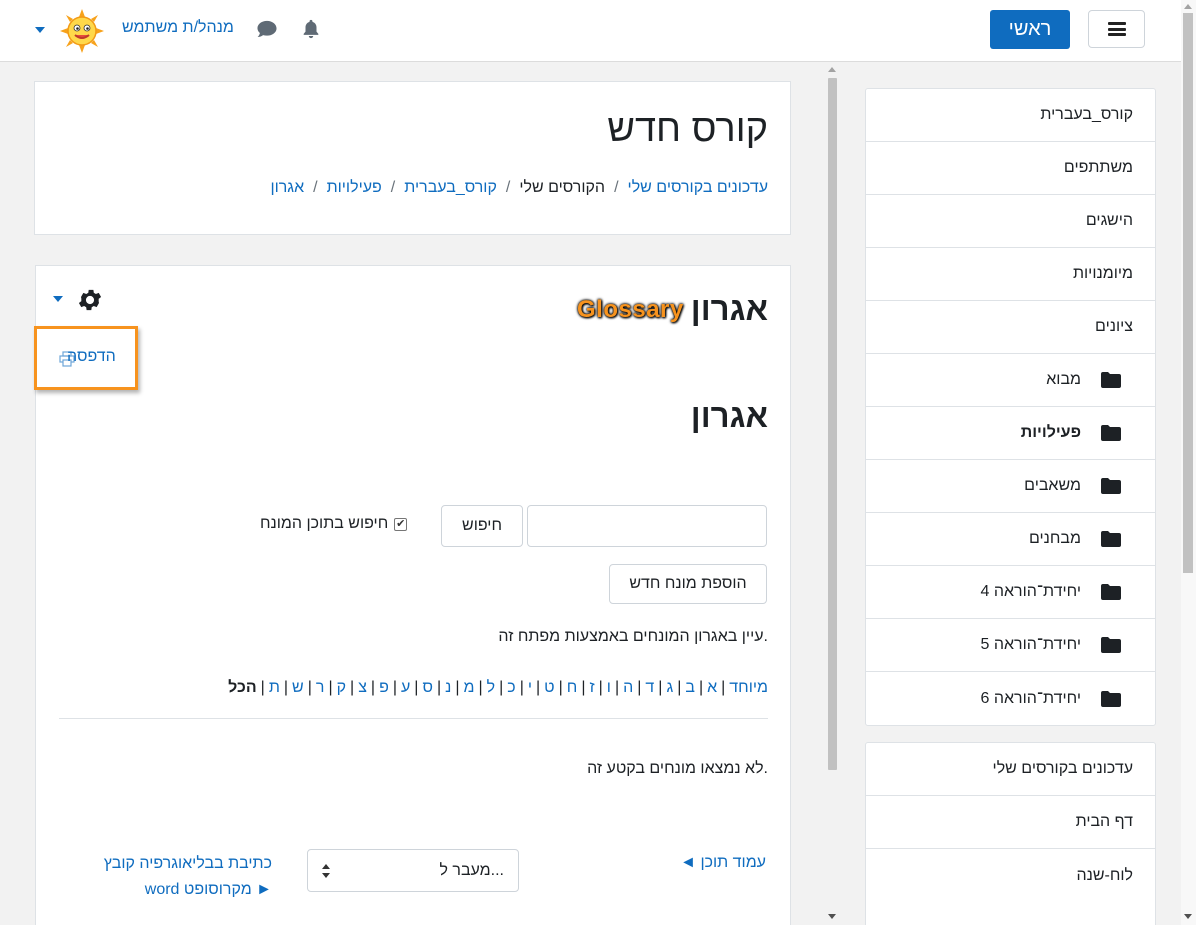 The width and height of the screenshot is (1196, 925). What do you see at coordinates (1104, 821) in the screenshot?
I see `sidebar-item-label: דף הבית` at bounding box center [1104, 821].